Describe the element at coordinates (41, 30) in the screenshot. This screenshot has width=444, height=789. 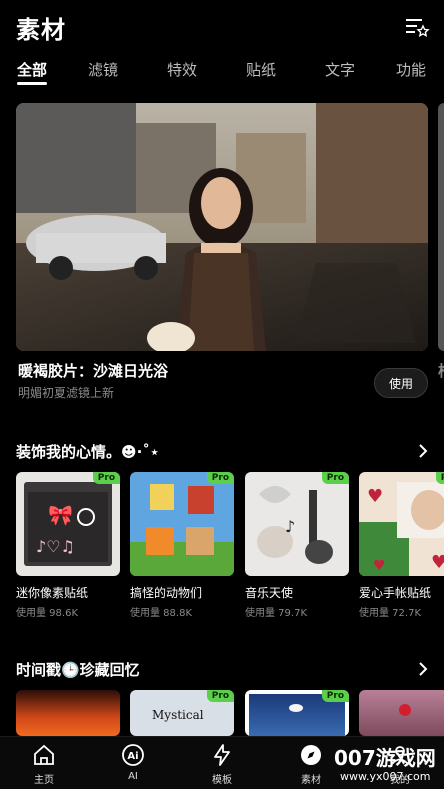
I see `page-title: 素材` at that location.